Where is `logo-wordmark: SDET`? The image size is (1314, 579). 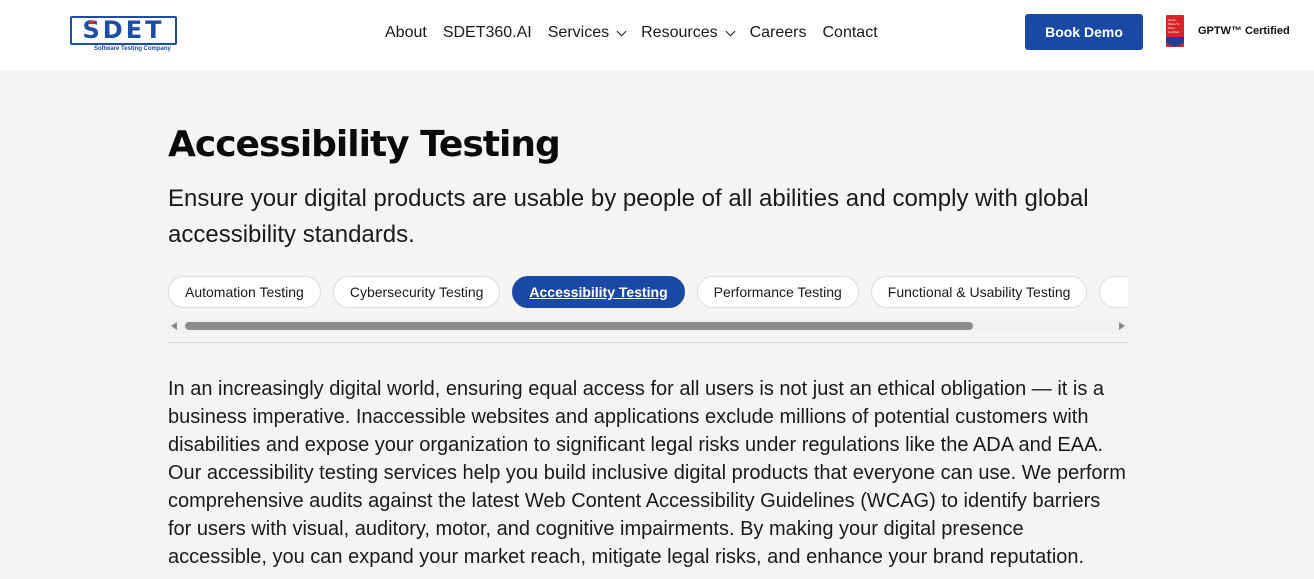 logo-wordmark: SDET is located at coordinates (123, 30).